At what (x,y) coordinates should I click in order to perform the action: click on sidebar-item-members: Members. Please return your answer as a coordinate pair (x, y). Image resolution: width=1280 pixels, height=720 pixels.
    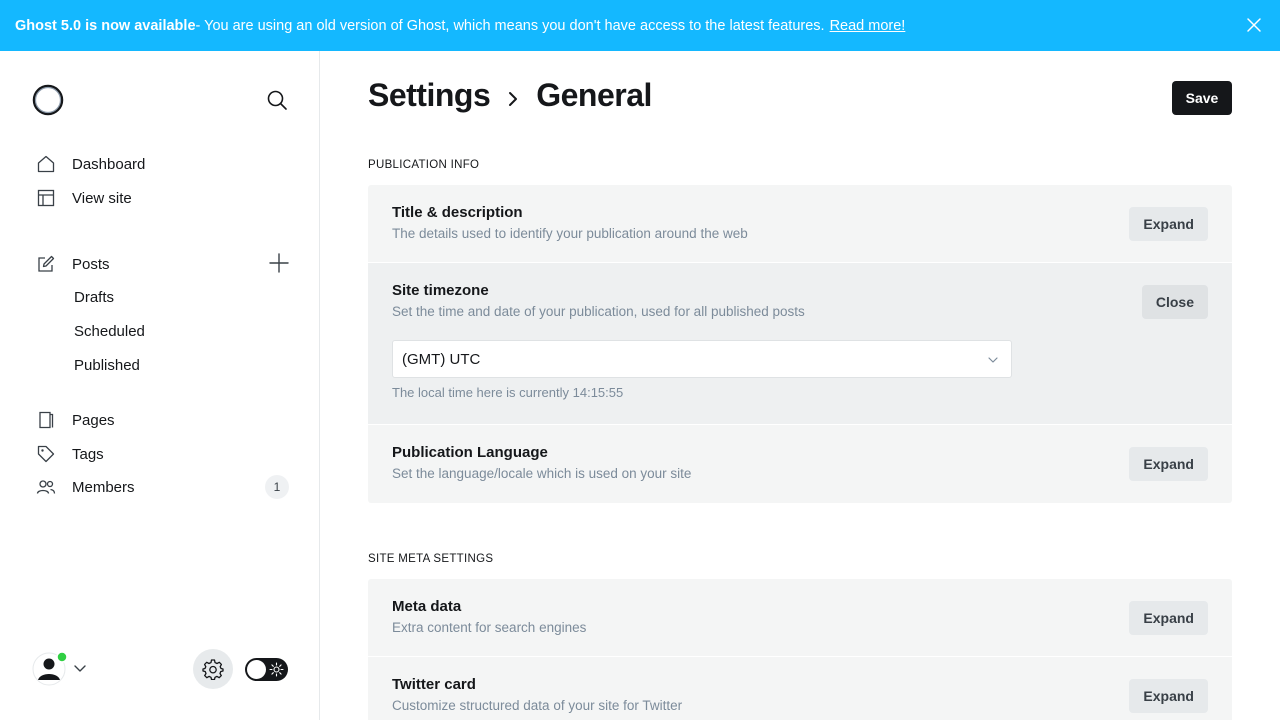
    Looking at the image, I should click on (85, 487).